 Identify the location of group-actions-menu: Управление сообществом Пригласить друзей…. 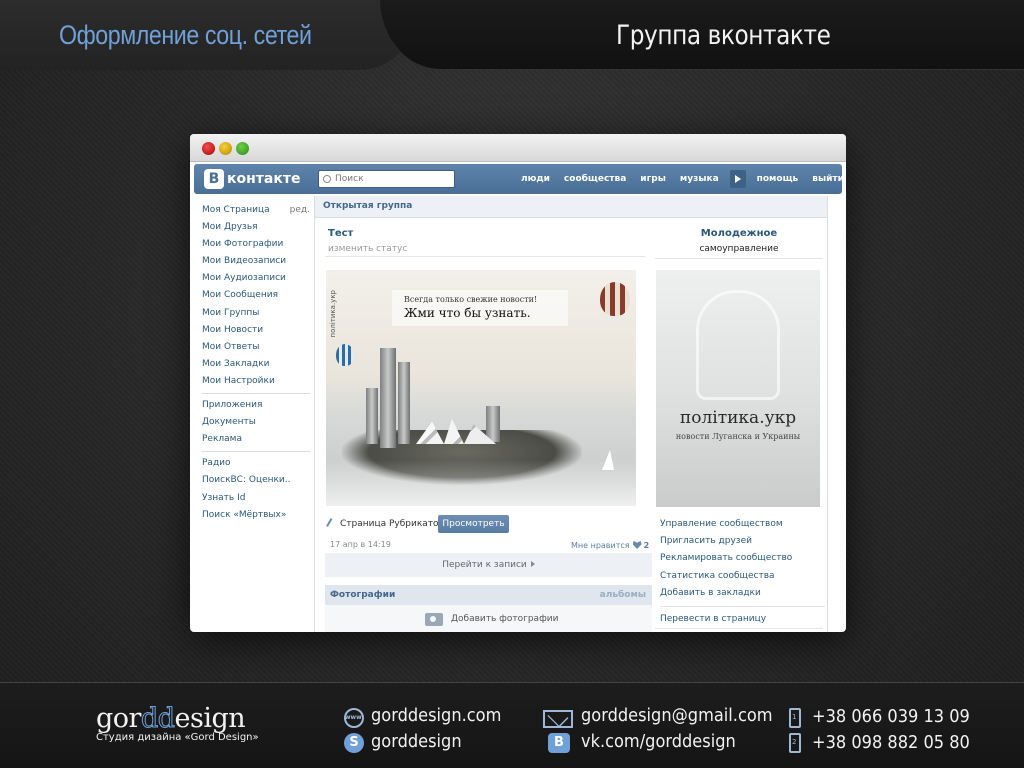
(742, 572).